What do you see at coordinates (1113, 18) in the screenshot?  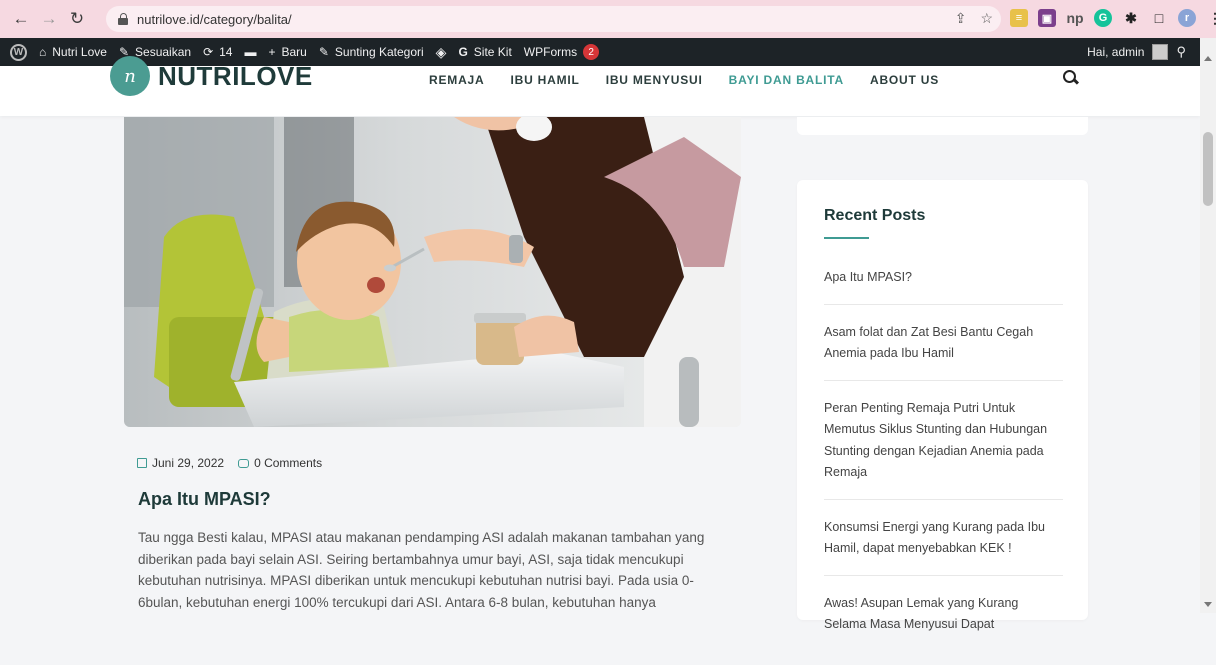 I see `extensions-area: ≡ ▣ np G ✱ □ r ⋮` at bounding box center [1113, 18].